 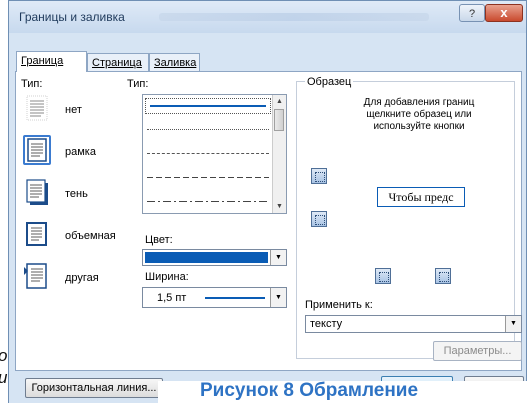 I want to click on border-shadow-icon, so click(x=37, y=192).